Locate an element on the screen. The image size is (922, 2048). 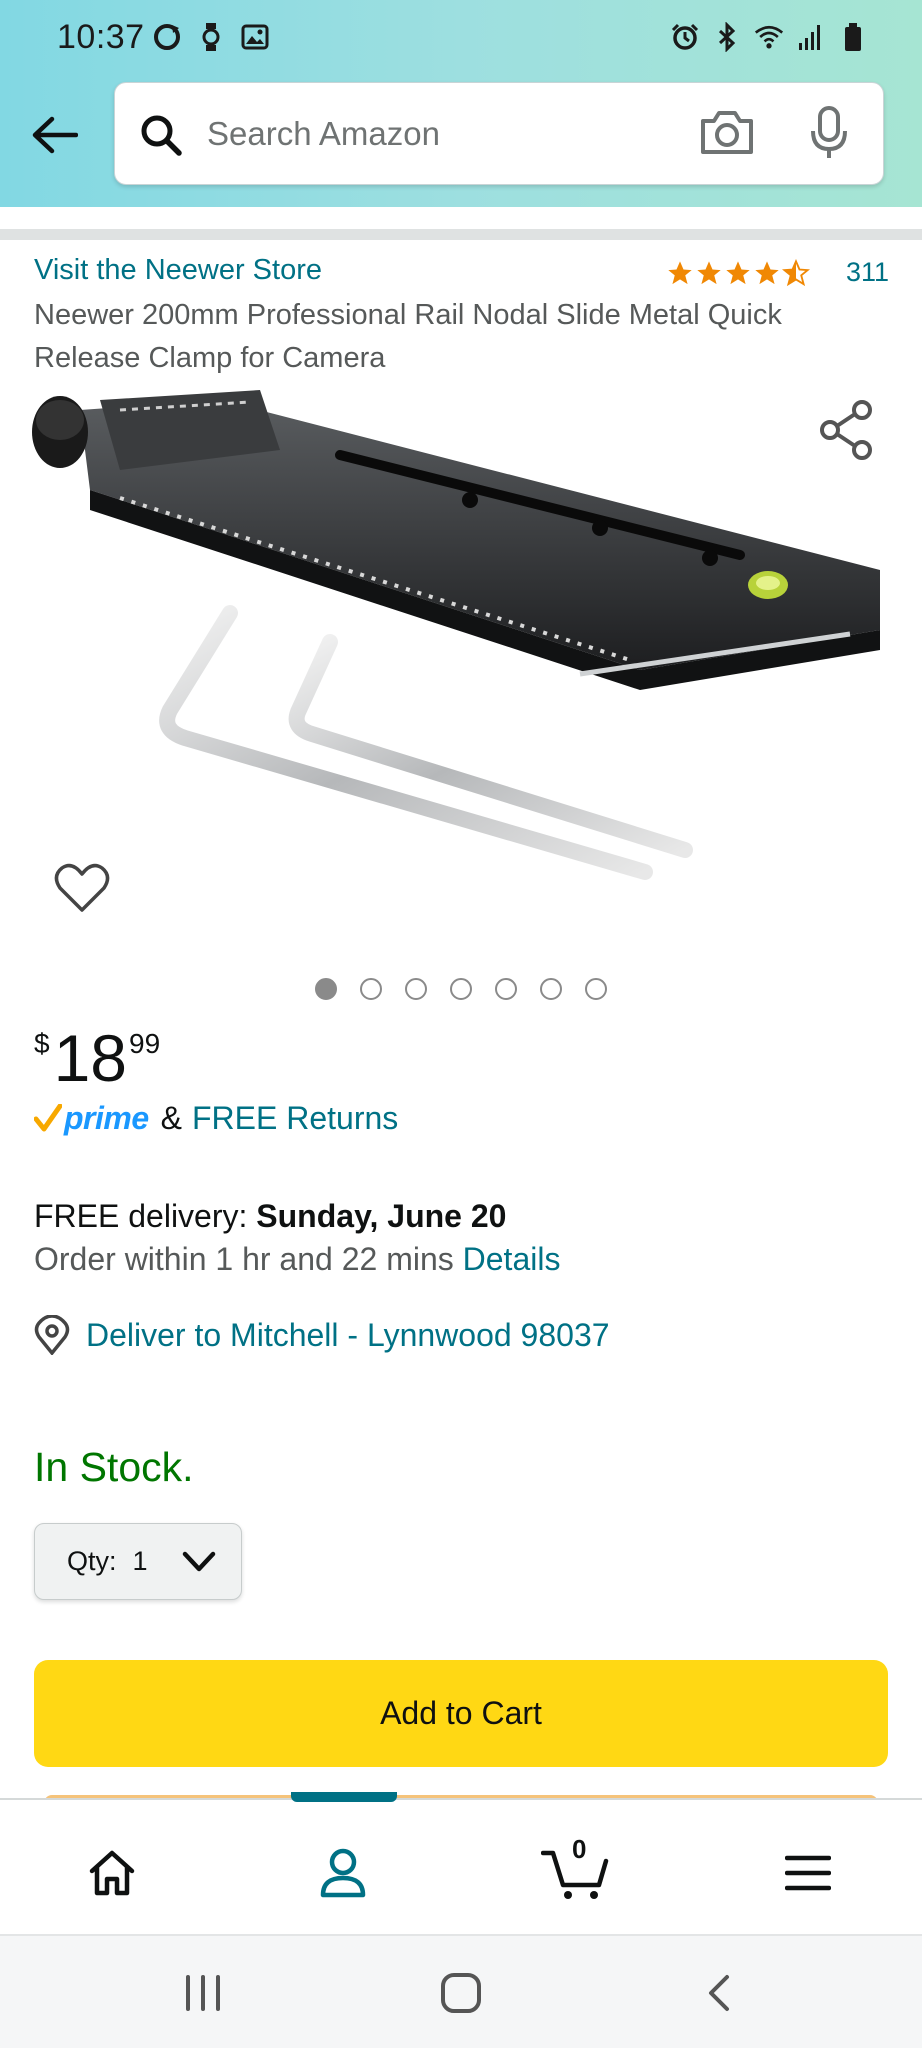
menu-icon is located at coordinates (808, 1873).